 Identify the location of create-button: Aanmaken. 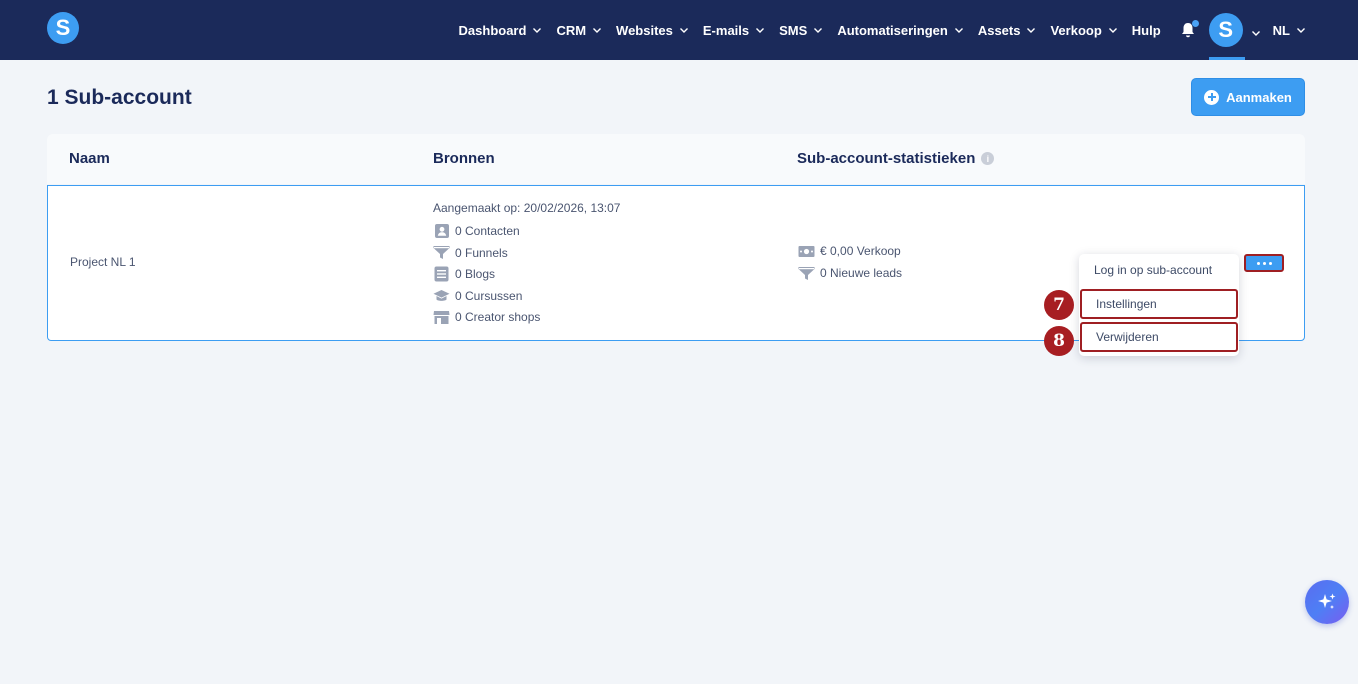
(1248, 97).